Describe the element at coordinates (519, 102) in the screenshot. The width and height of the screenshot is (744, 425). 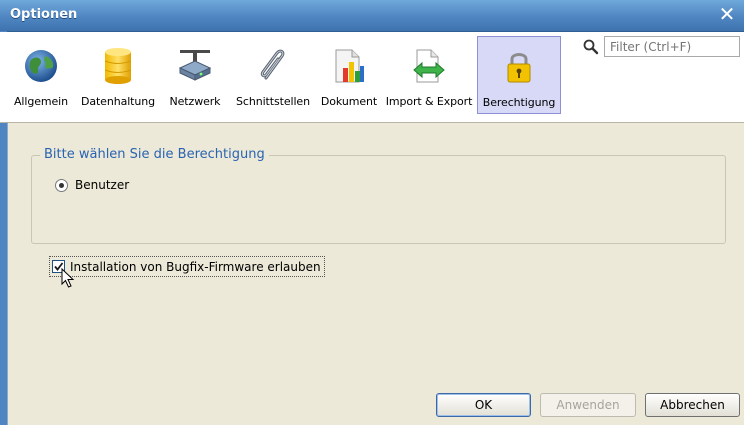
I see `tab-label: Berechtigung` at that location.